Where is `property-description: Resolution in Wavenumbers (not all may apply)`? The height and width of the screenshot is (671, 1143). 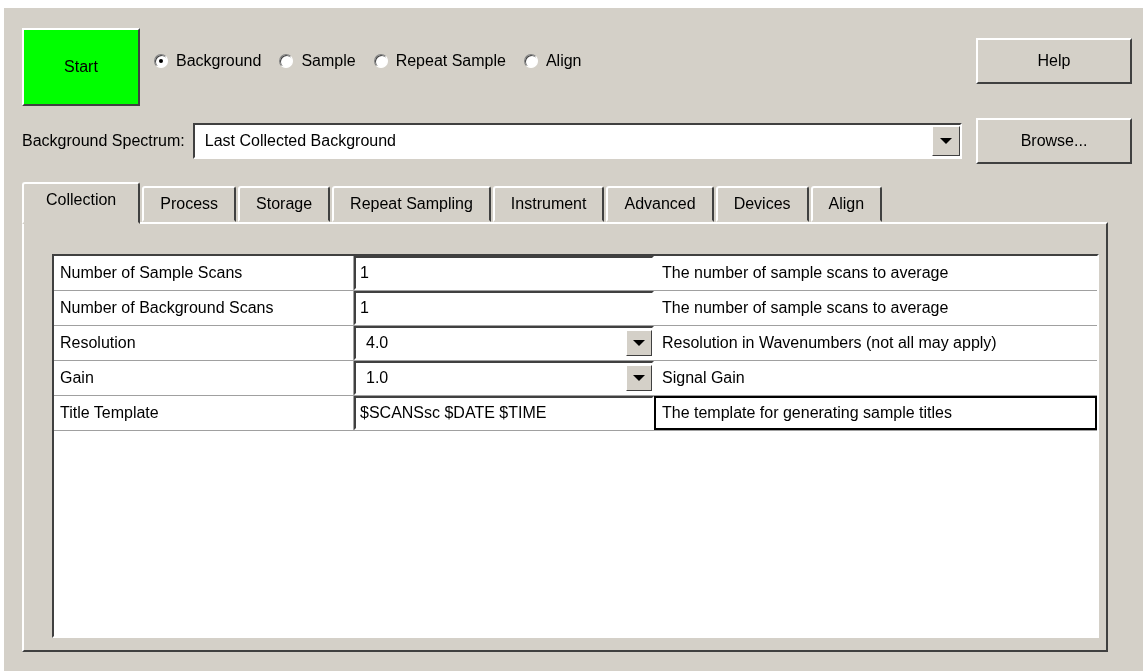
property-description: Resolution in Wavenumbers (not all may apply) is located at coordinates (829, 343).